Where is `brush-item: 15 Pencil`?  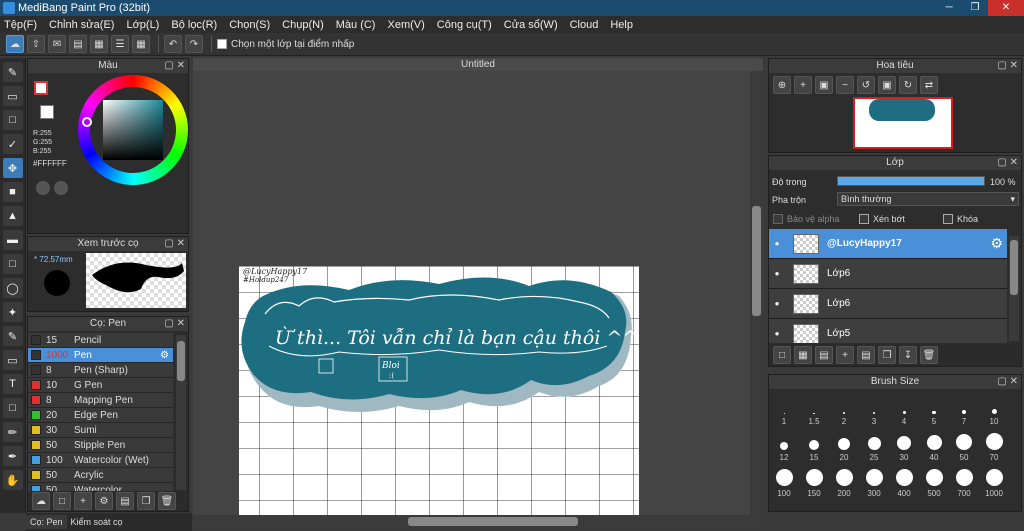 brush-item: 15 Pencil is located at coordinates (100, 340).